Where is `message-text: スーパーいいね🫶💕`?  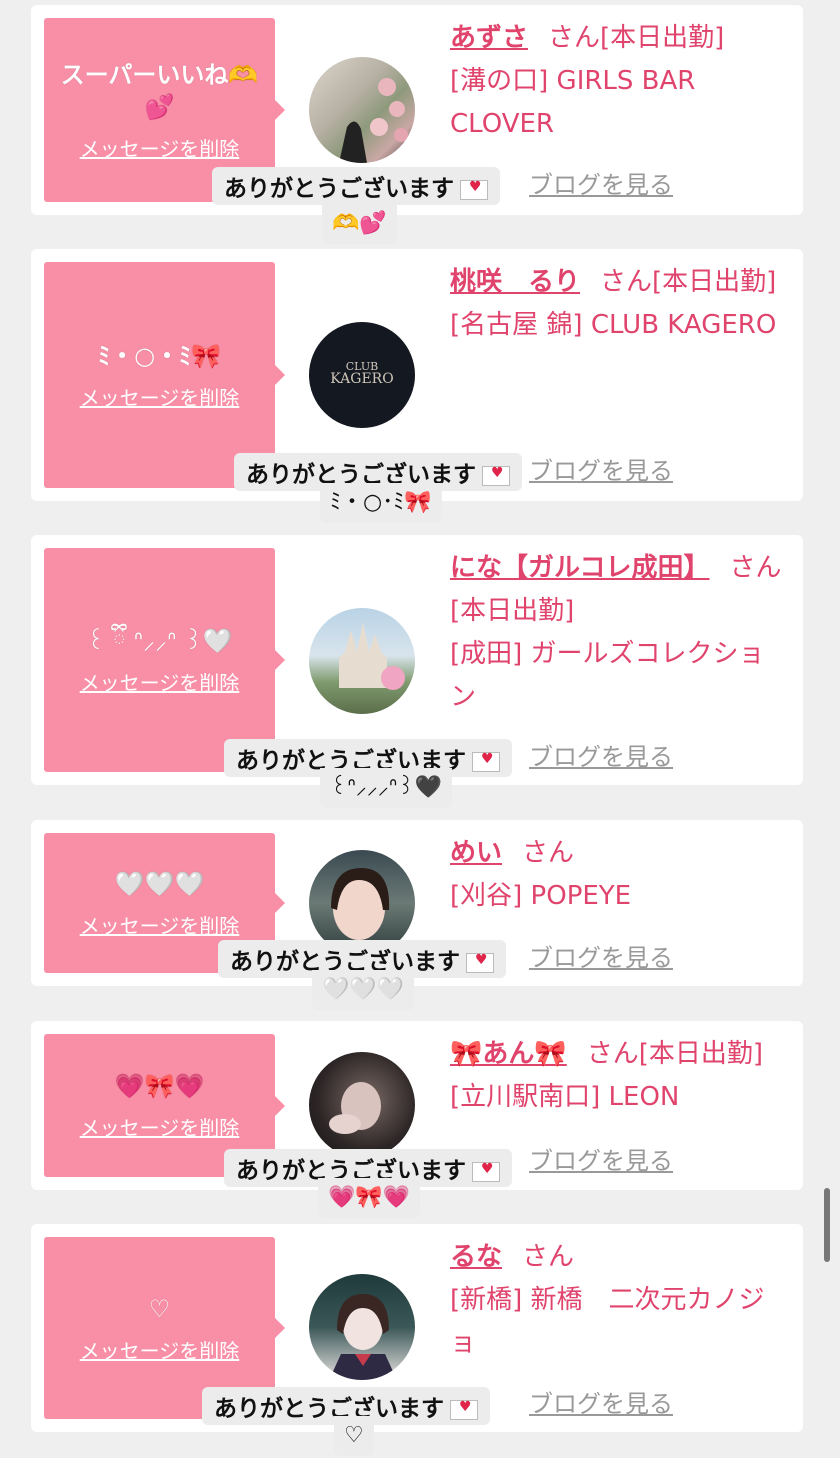
message-text: スーパーいいね🫶💕 is located at coordinates (159, 90).